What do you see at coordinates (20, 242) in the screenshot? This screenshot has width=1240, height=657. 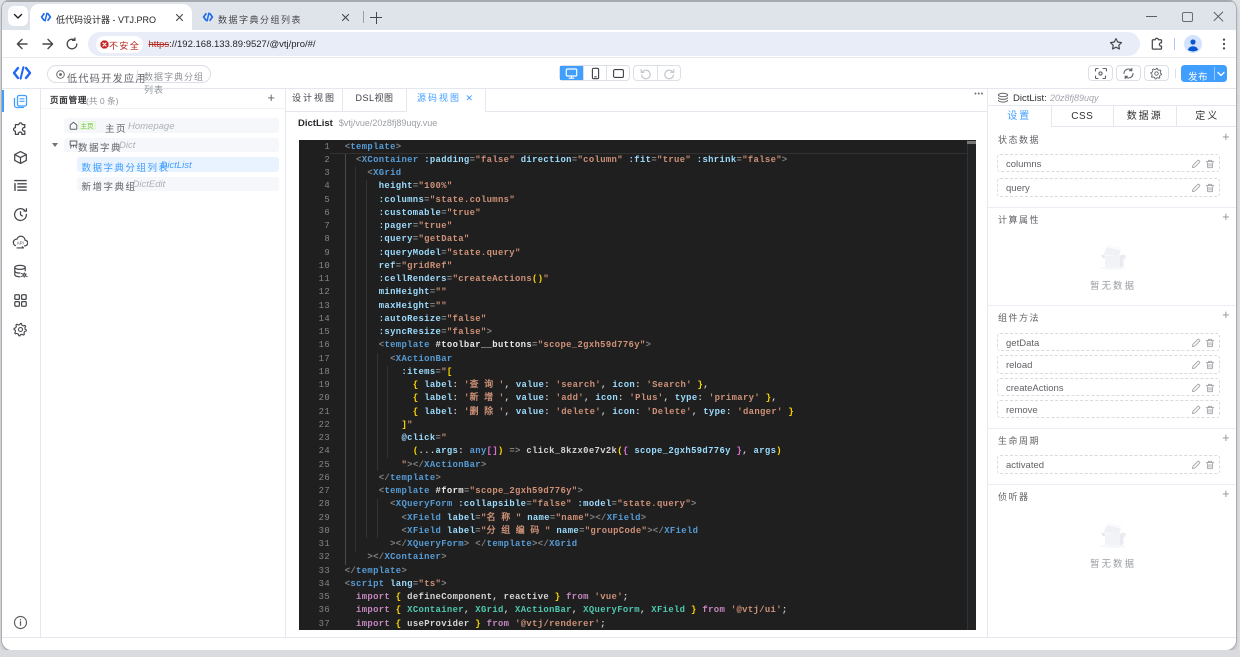 I see `svg-text: API` at bounding box center [20, 242].